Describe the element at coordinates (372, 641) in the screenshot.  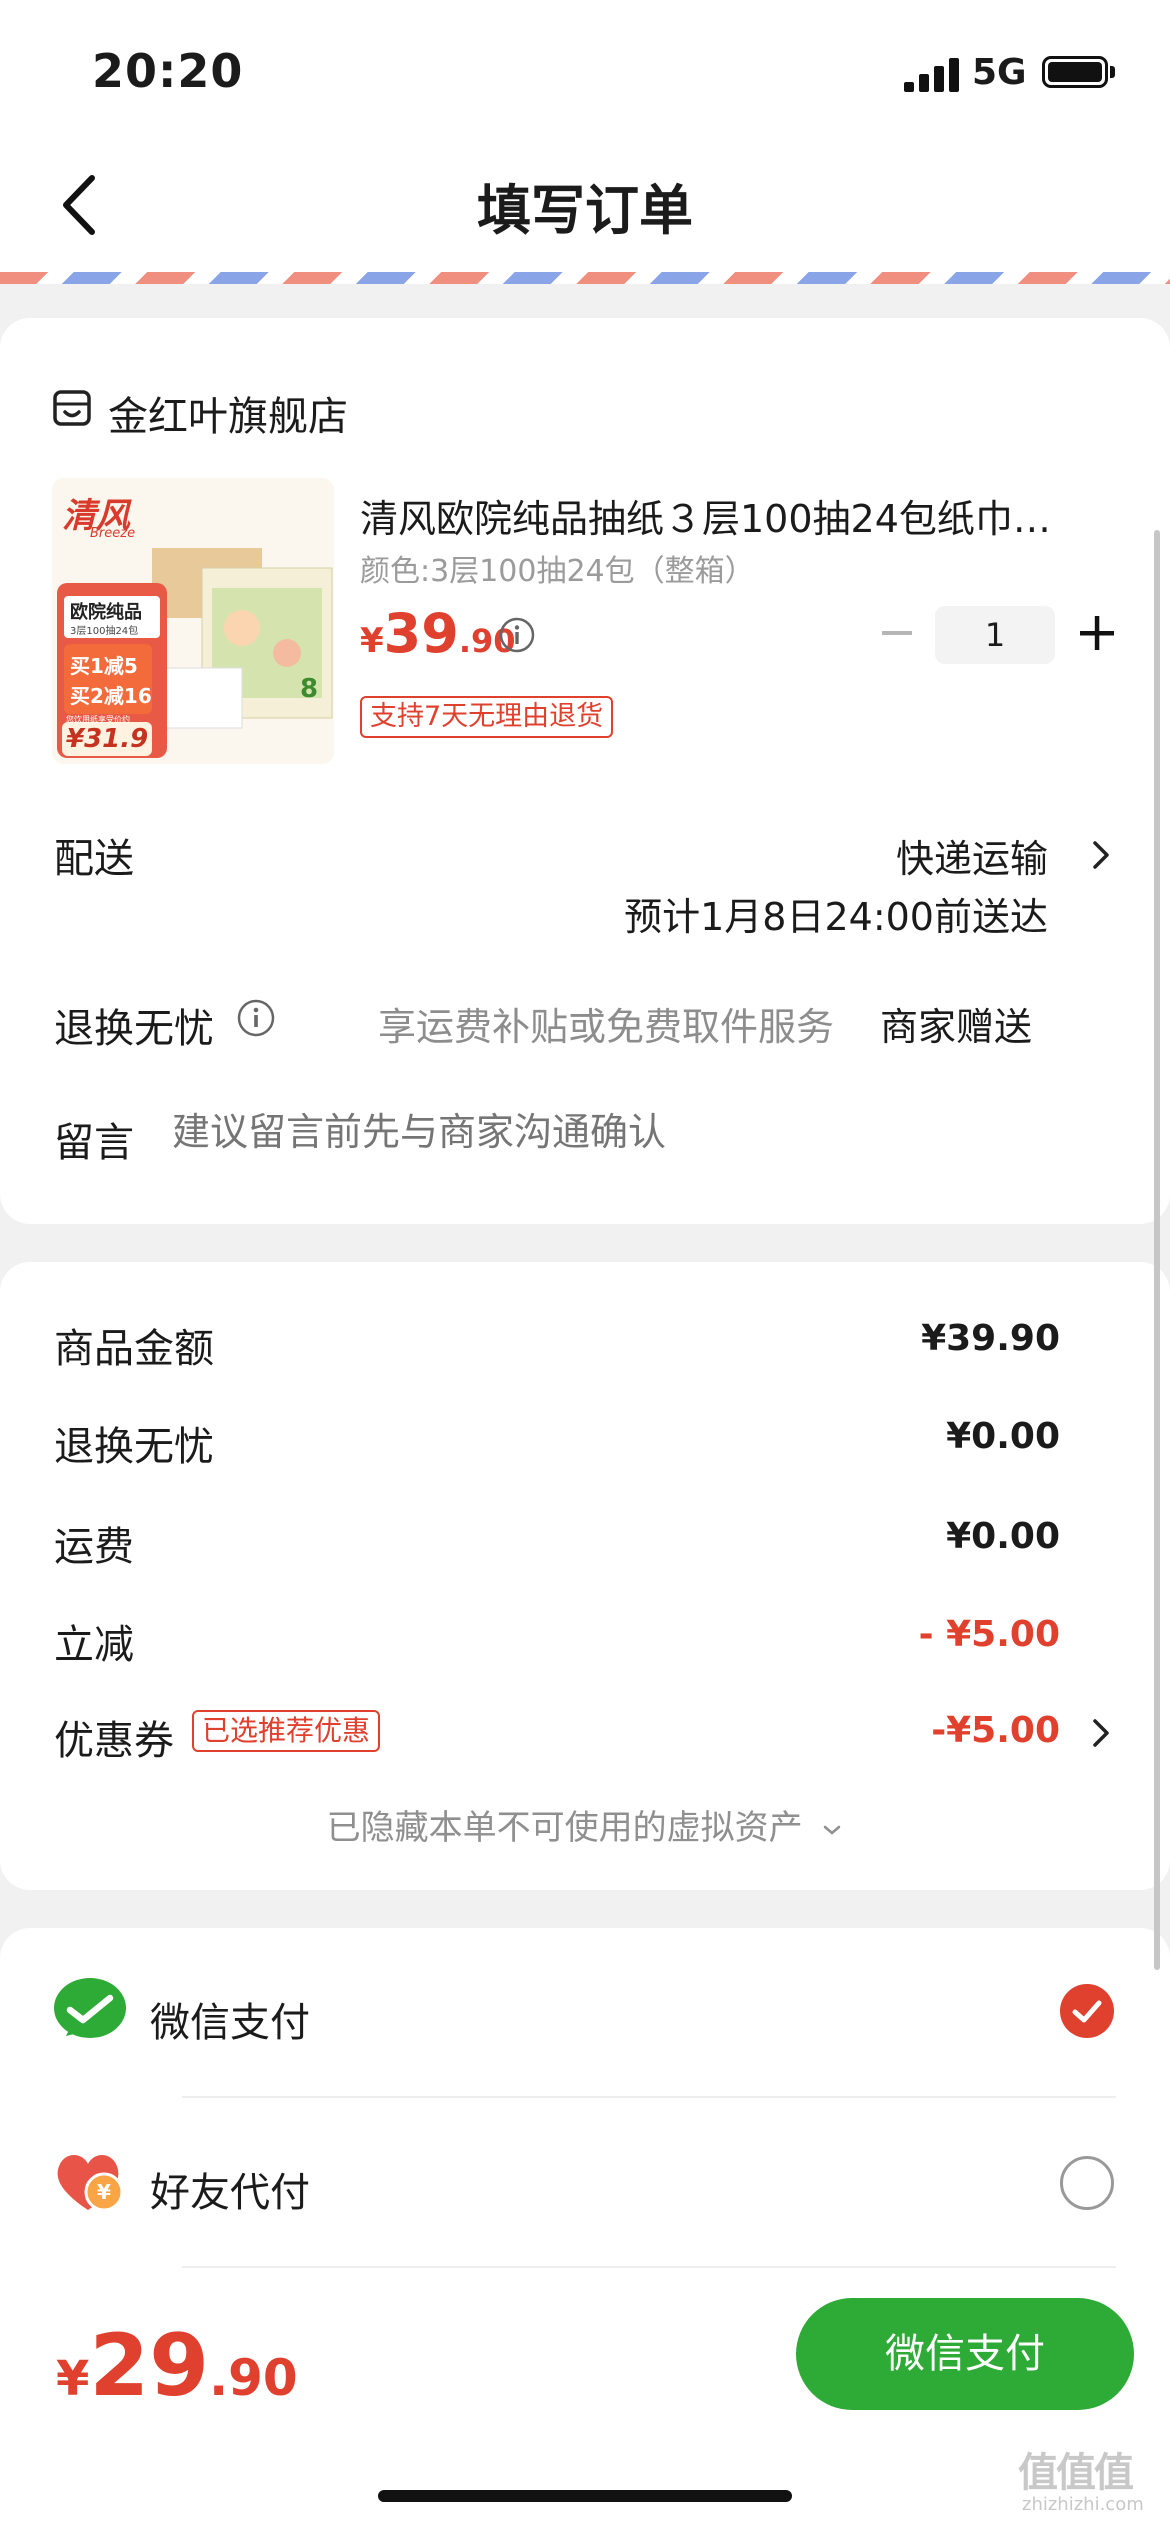
I see `price-currency: ¥` at that location.